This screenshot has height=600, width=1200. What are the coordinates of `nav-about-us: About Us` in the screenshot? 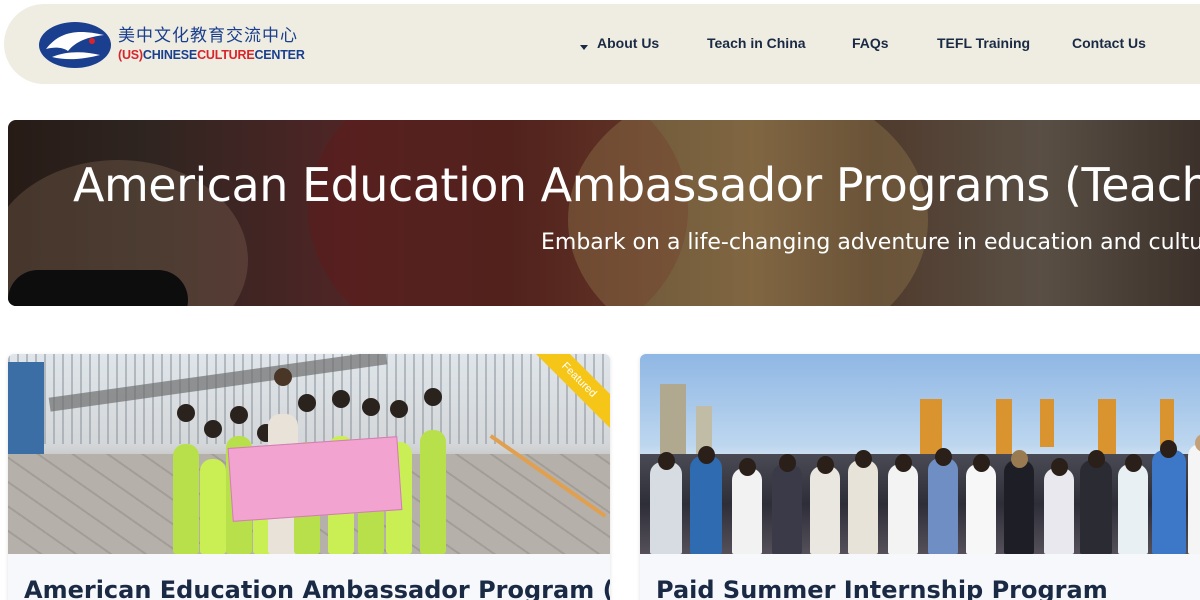 It's located at (628, 43).